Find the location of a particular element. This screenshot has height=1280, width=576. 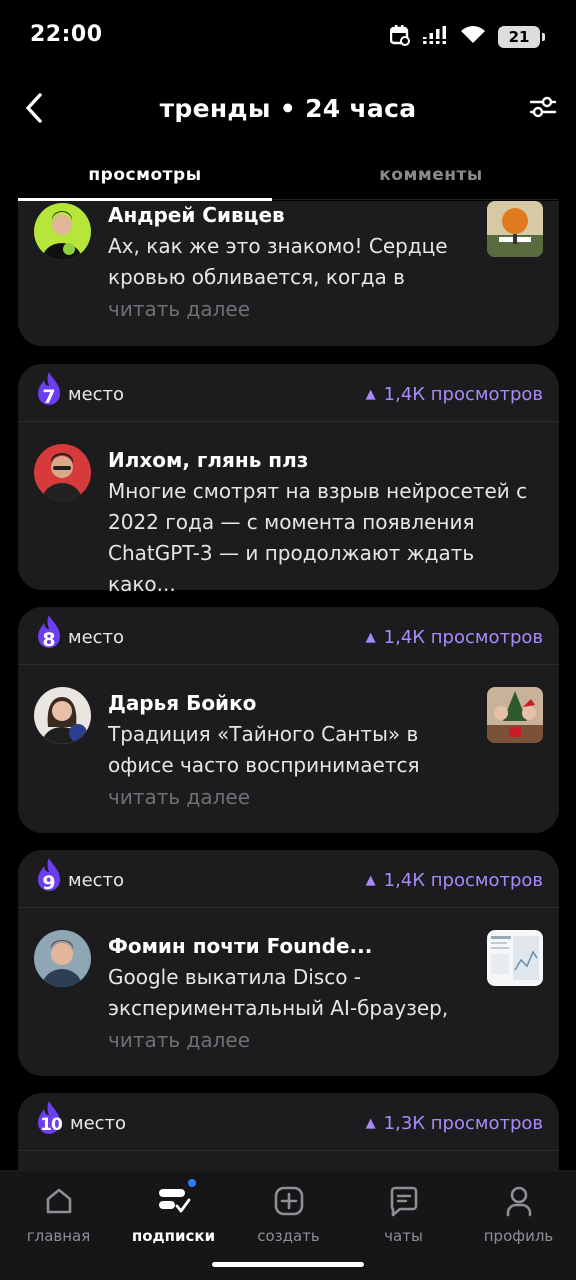

page-title: тренды • 24 часа is located at coordinates (288, 108).